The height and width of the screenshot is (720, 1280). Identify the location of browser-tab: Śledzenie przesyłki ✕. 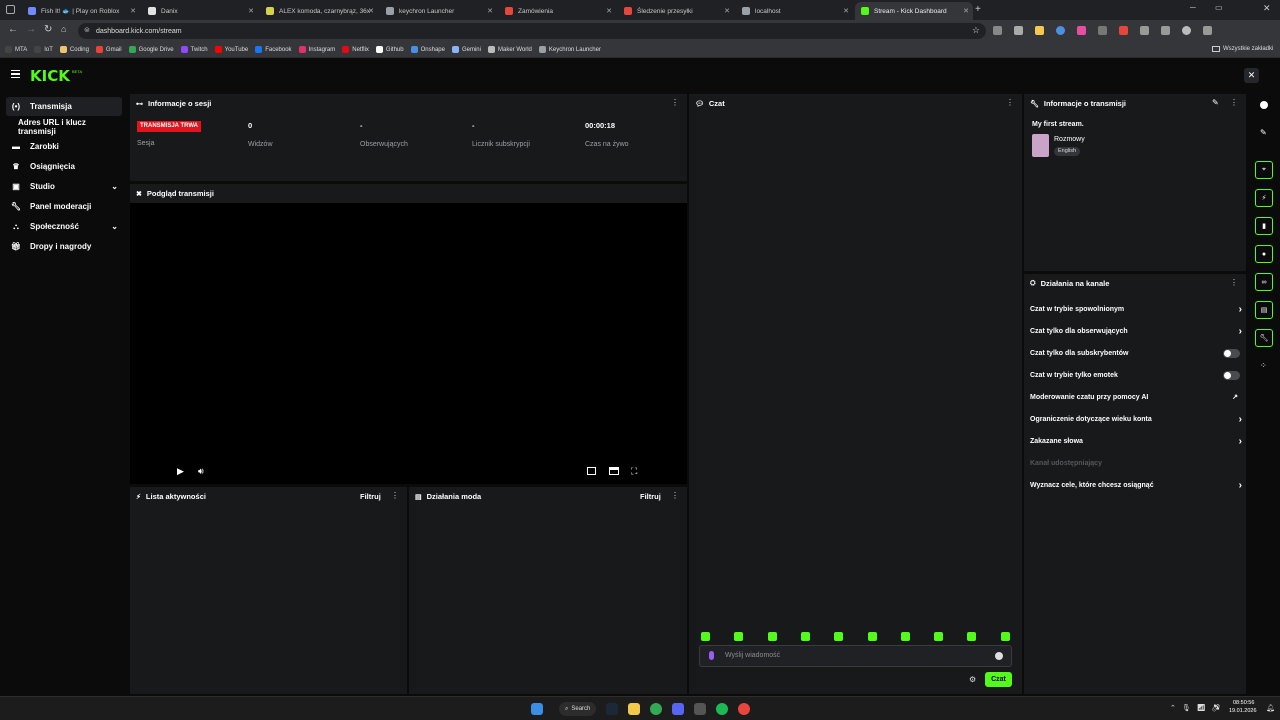
(676, 11).